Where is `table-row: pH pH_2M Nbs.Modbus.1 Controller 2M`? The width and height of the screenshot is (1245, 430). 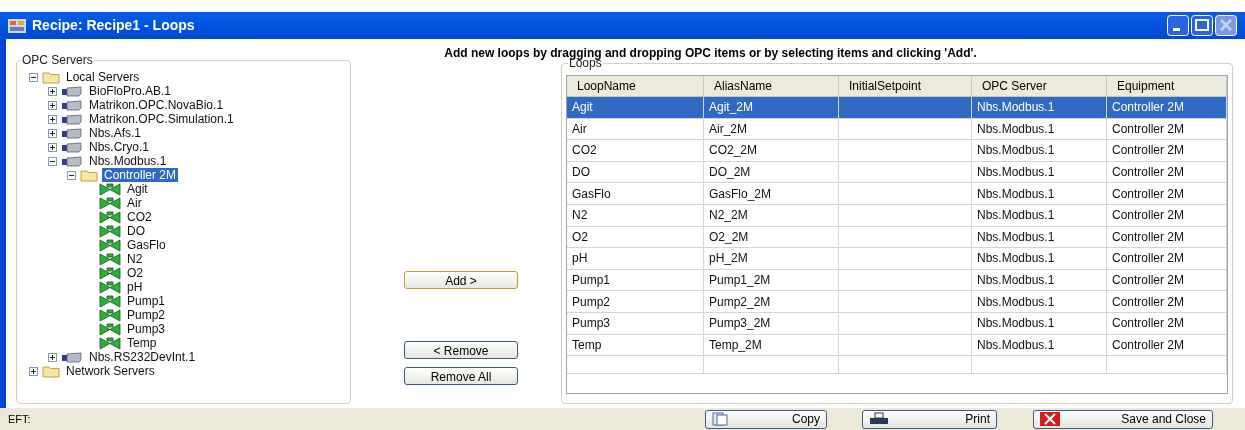
table-row: pH pH_2M Nbs.Modbus.1 Controller 2M is located at coordinates (897, 259).